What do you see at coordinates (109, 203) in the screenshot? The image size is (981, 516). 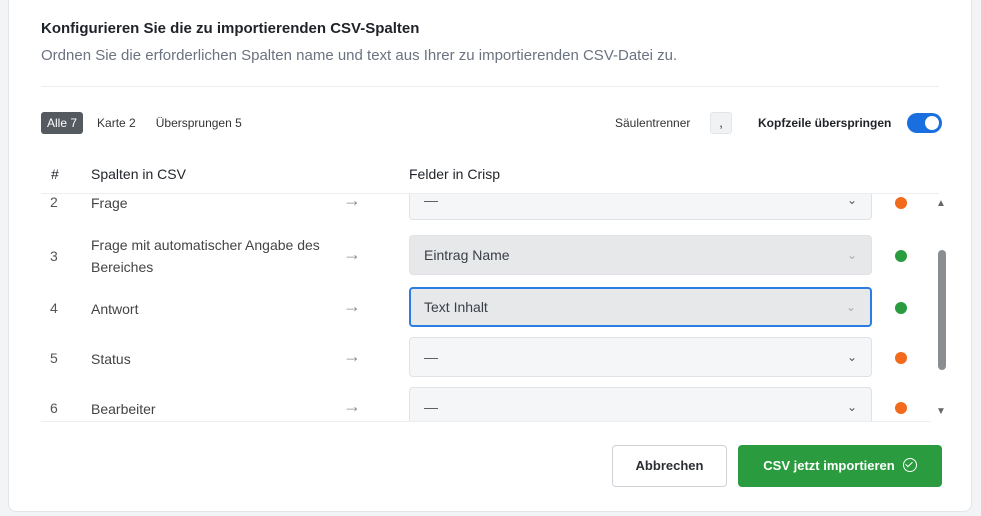 I see `csv-column-name: Frage` at bounding box center [109, 203].